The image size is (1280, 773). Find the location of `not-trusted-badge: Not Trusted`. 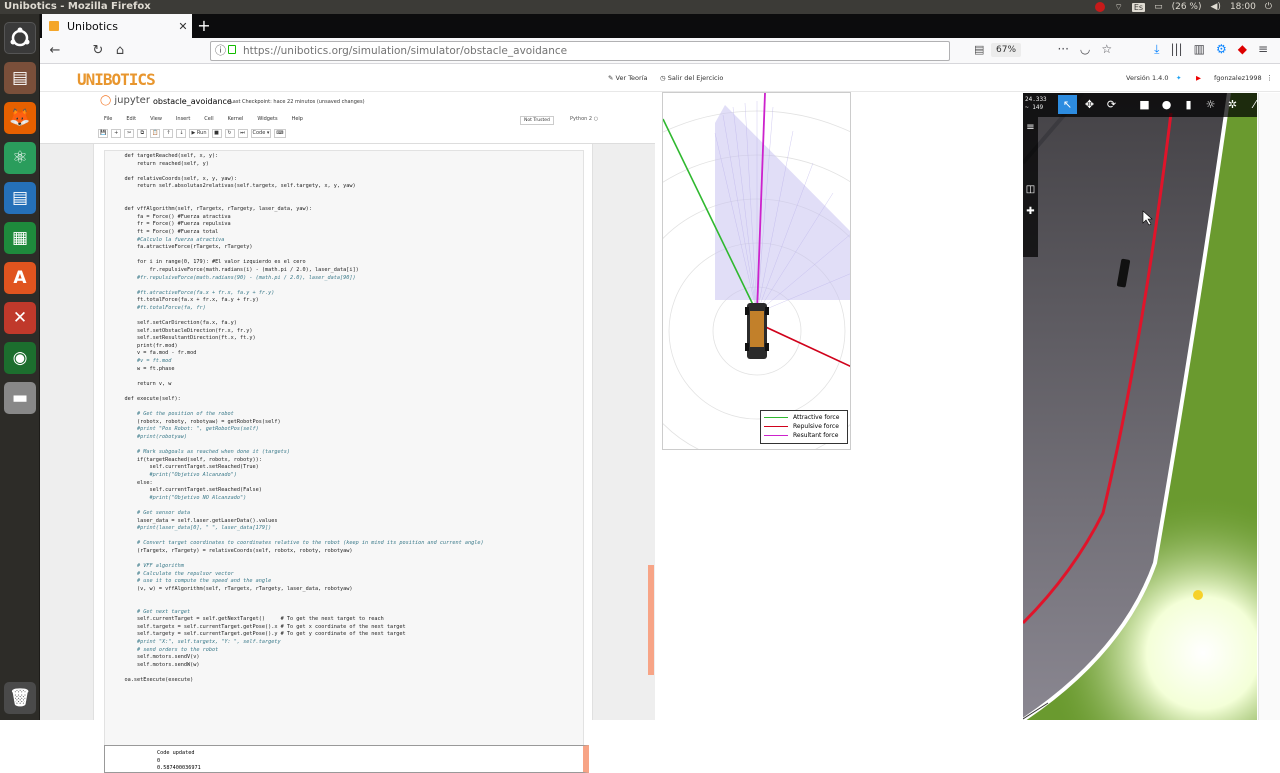

not-trusted-badge: Not Trusted is located at coordinates (537, 120).